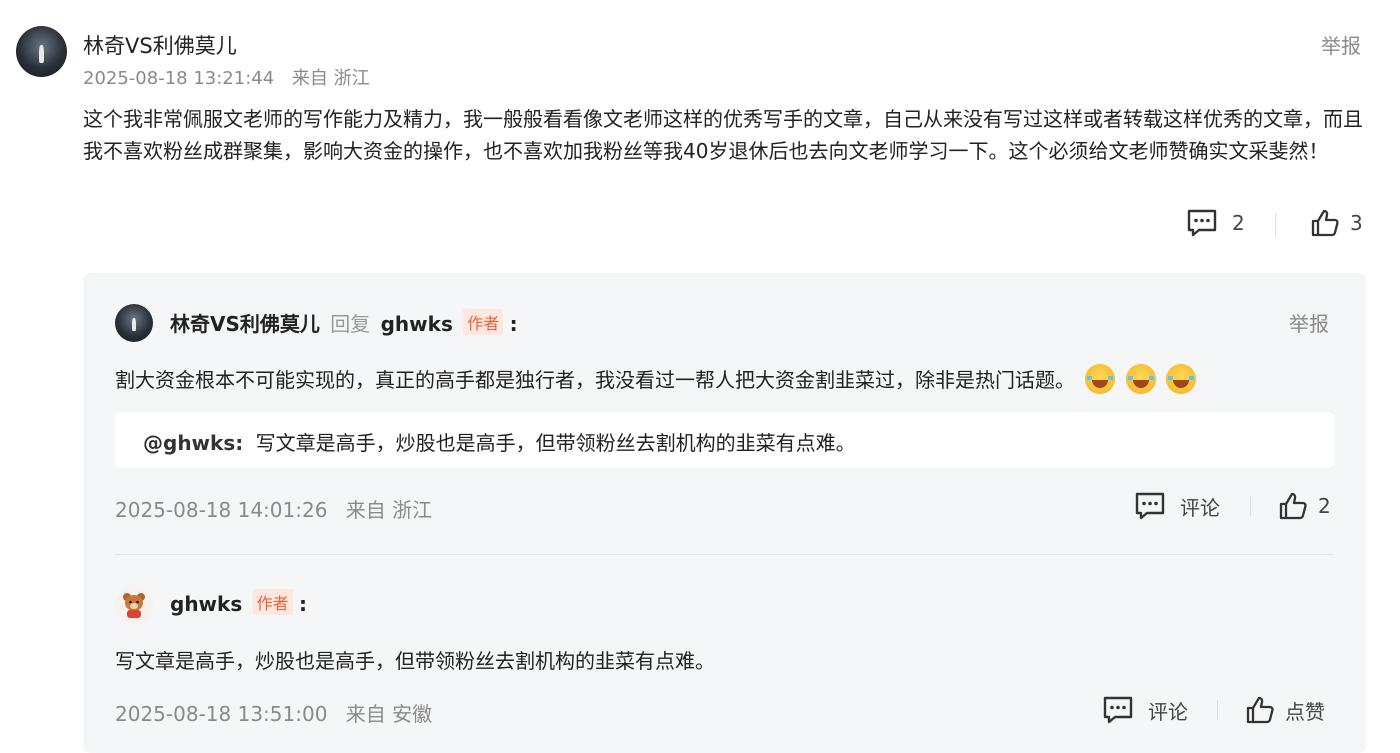  Describe the element at coordinates (415, 661) in the screenshot. I see `reply-text: 写文章是高手，炒股也是高手，但带领粉丝去割机构的韭菜有点难。` at that location.